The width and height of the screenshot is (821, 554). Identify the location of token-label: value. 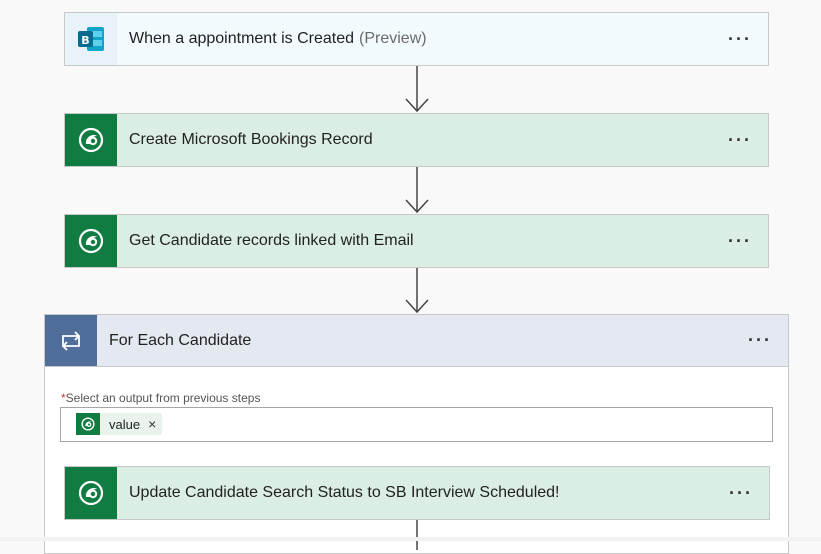
(125, 424).